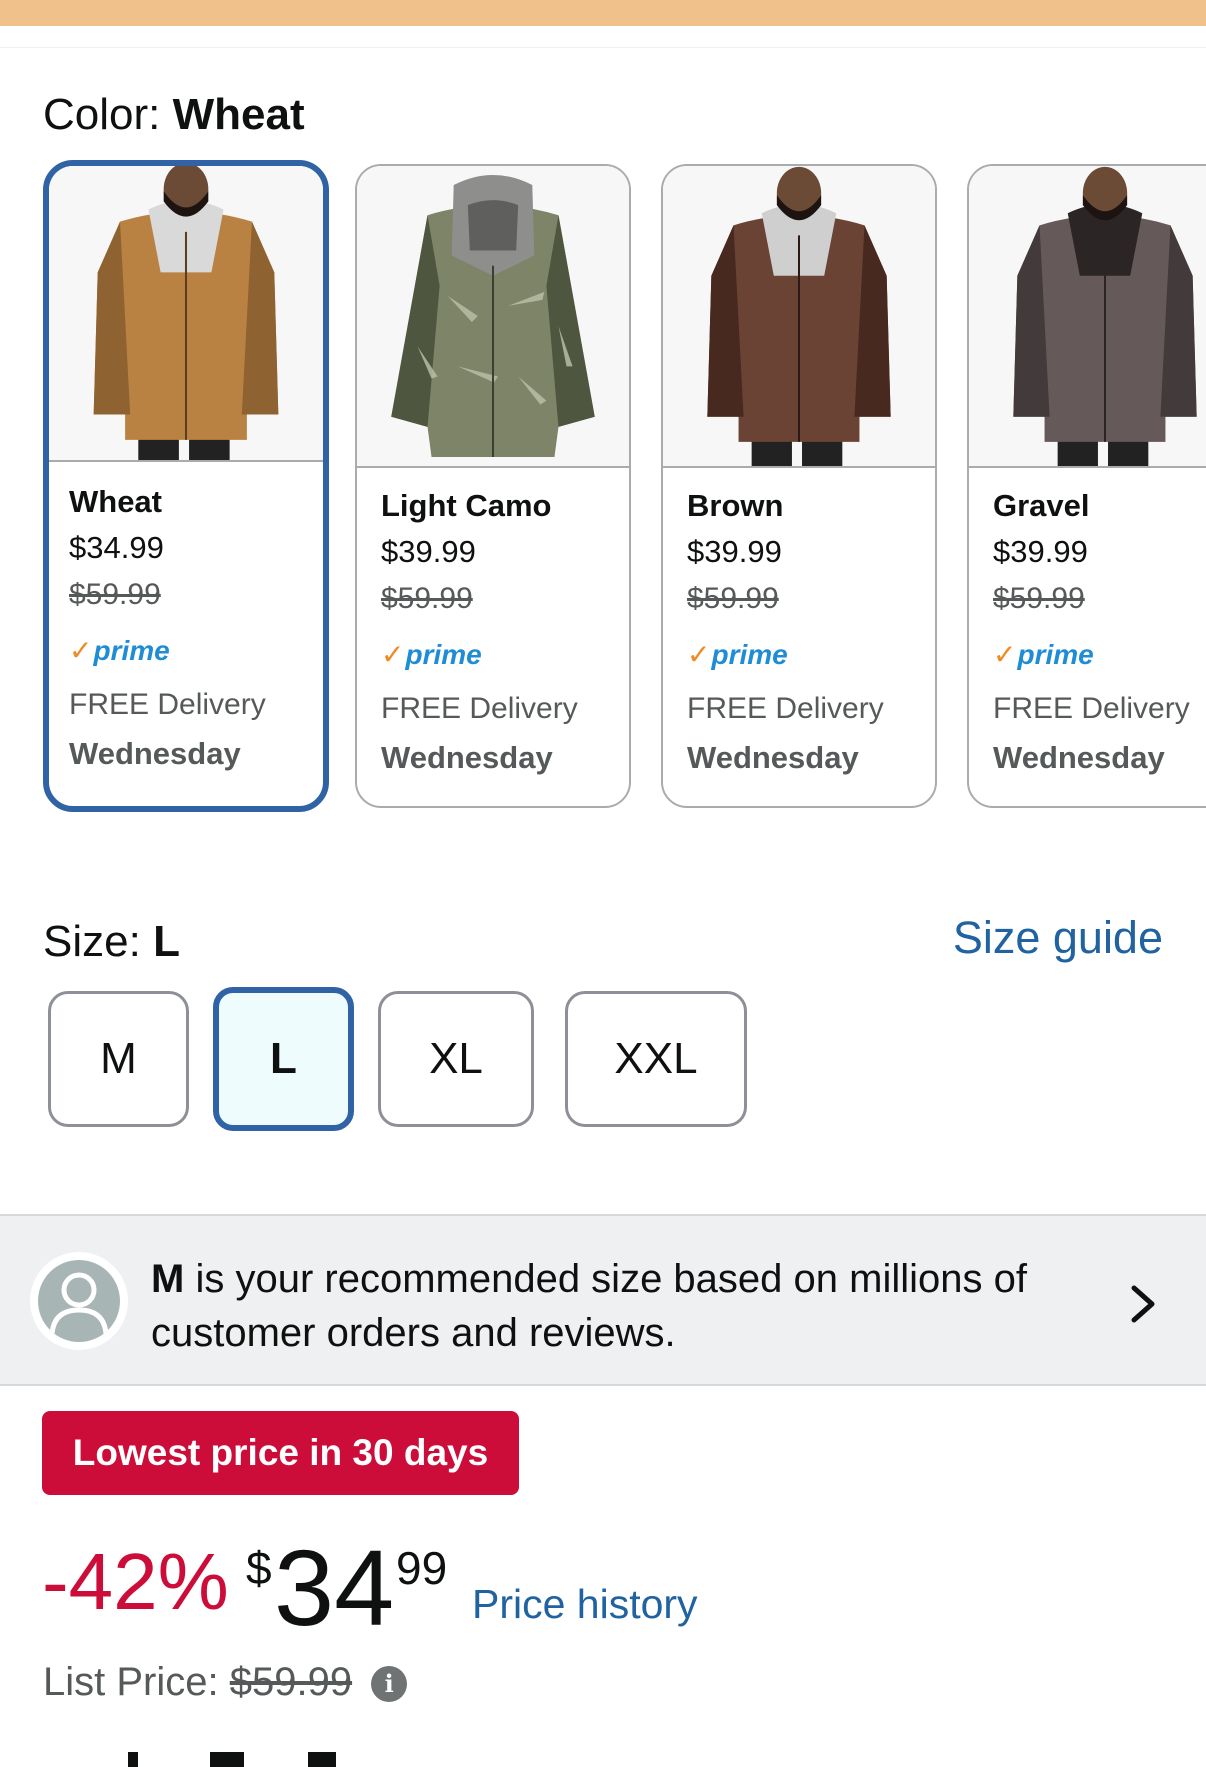  Describe the element at coordinates (168, 1279) in the screenshot. I see `recommended-size: M` at that location.